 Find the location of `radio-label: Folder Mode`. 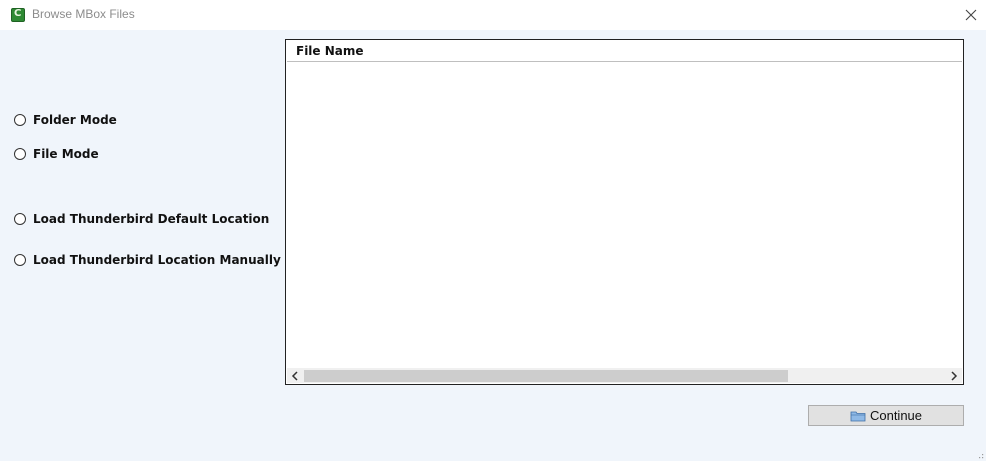

radio-label: Folder Mode is located at coordinates (75, 120).